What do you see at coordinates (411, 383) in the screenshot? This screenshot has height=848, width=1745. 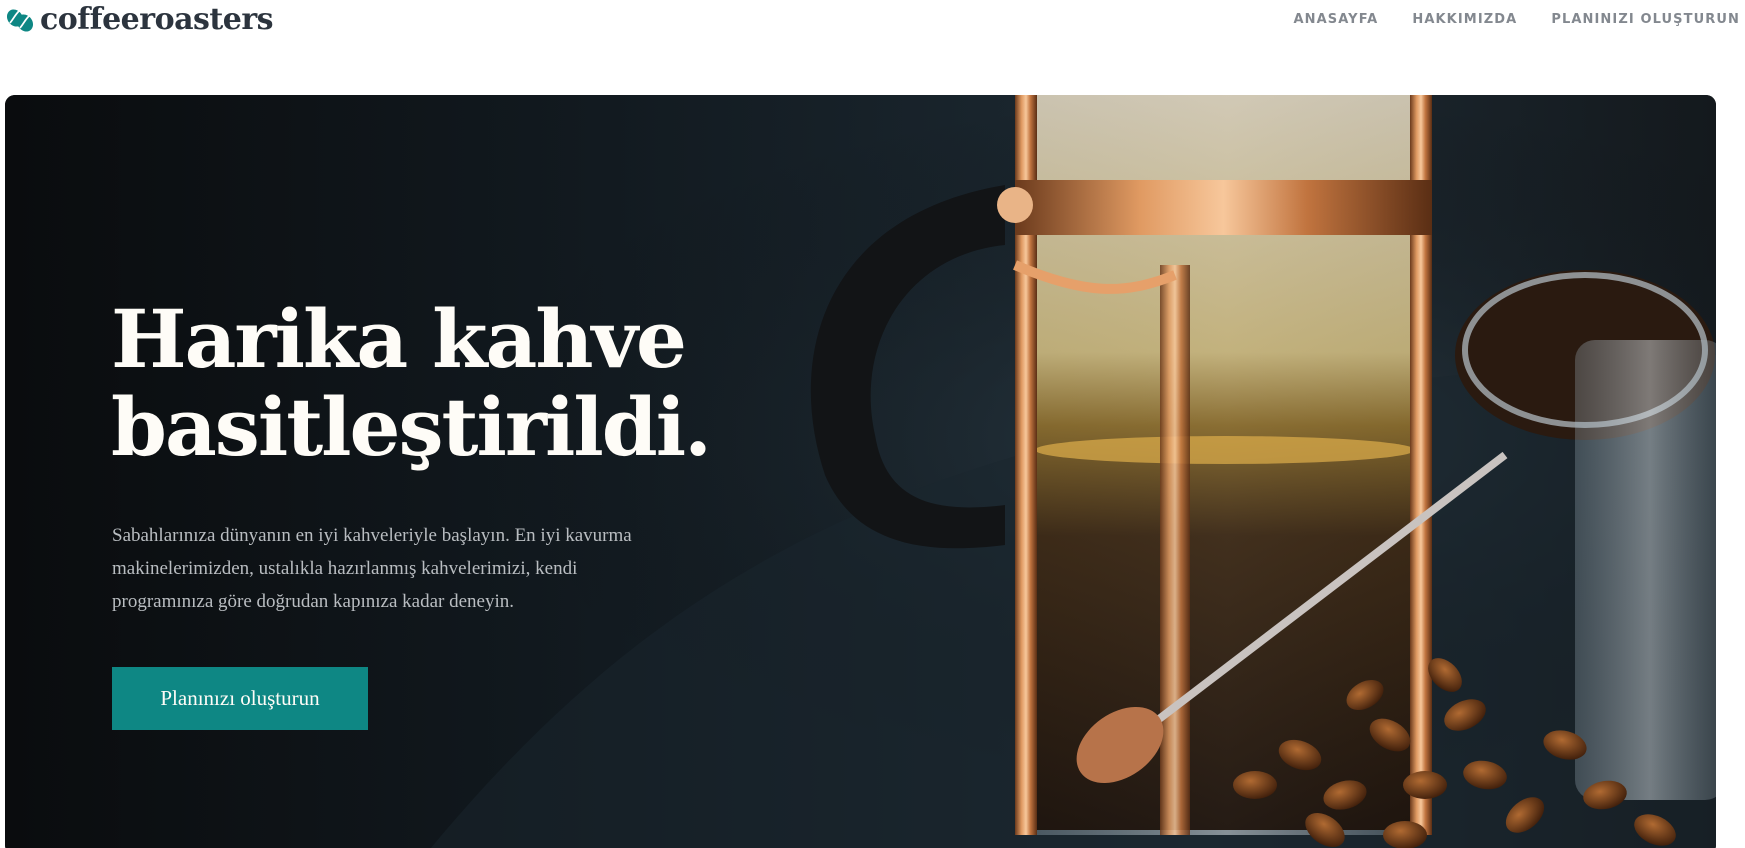 I see `hero-title: Harika kahve basitleştirildi.` at bounding box center [411, 383].